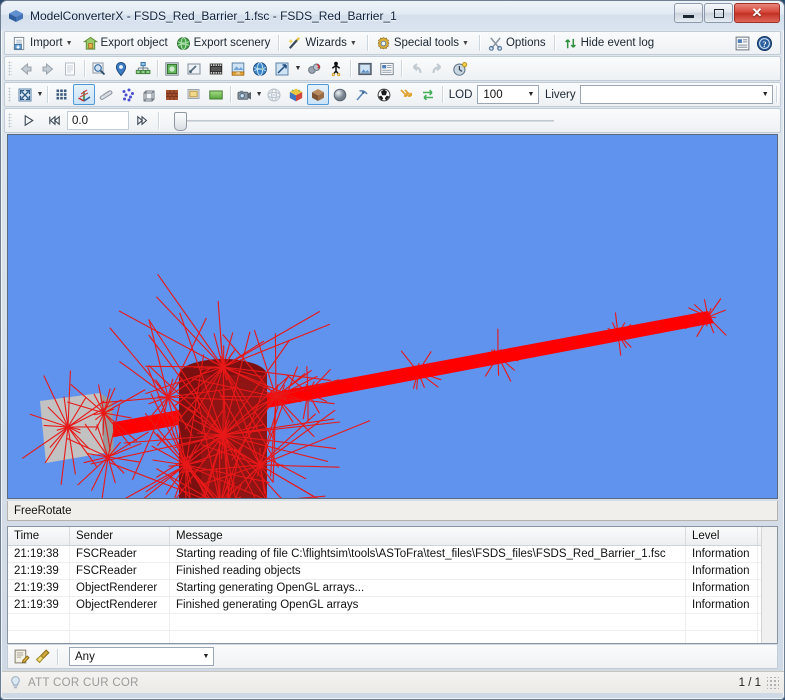 The width and height of the screenshot is (785, 700). What do you see at coordinates (128, 94) in the screenshot?
I see `vertices-icon` at bounding box center [128, 94].